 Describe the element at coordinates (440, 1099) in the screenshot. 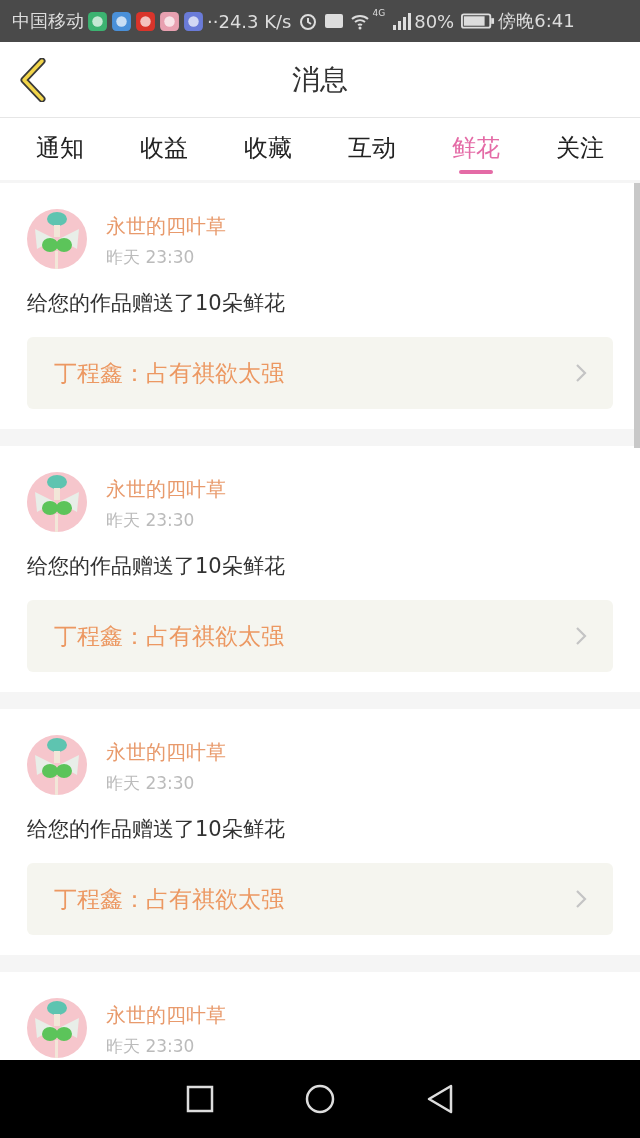

I see `back-nav-icon` at that location.